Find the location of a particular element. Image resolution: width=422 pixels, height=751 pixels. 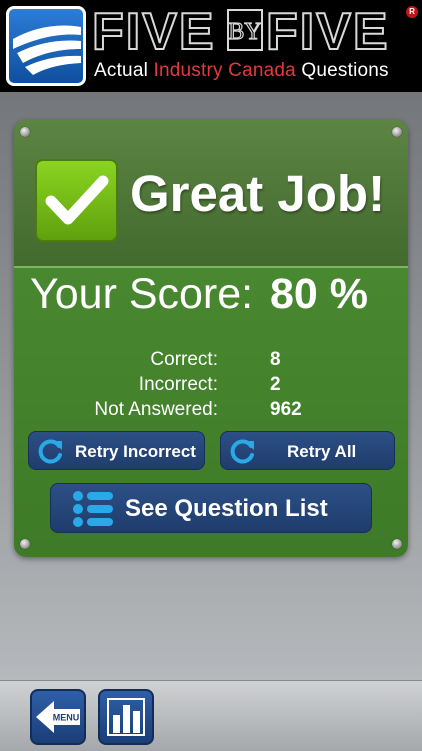

score-value: 80 % is located at coordinates (319, 294).